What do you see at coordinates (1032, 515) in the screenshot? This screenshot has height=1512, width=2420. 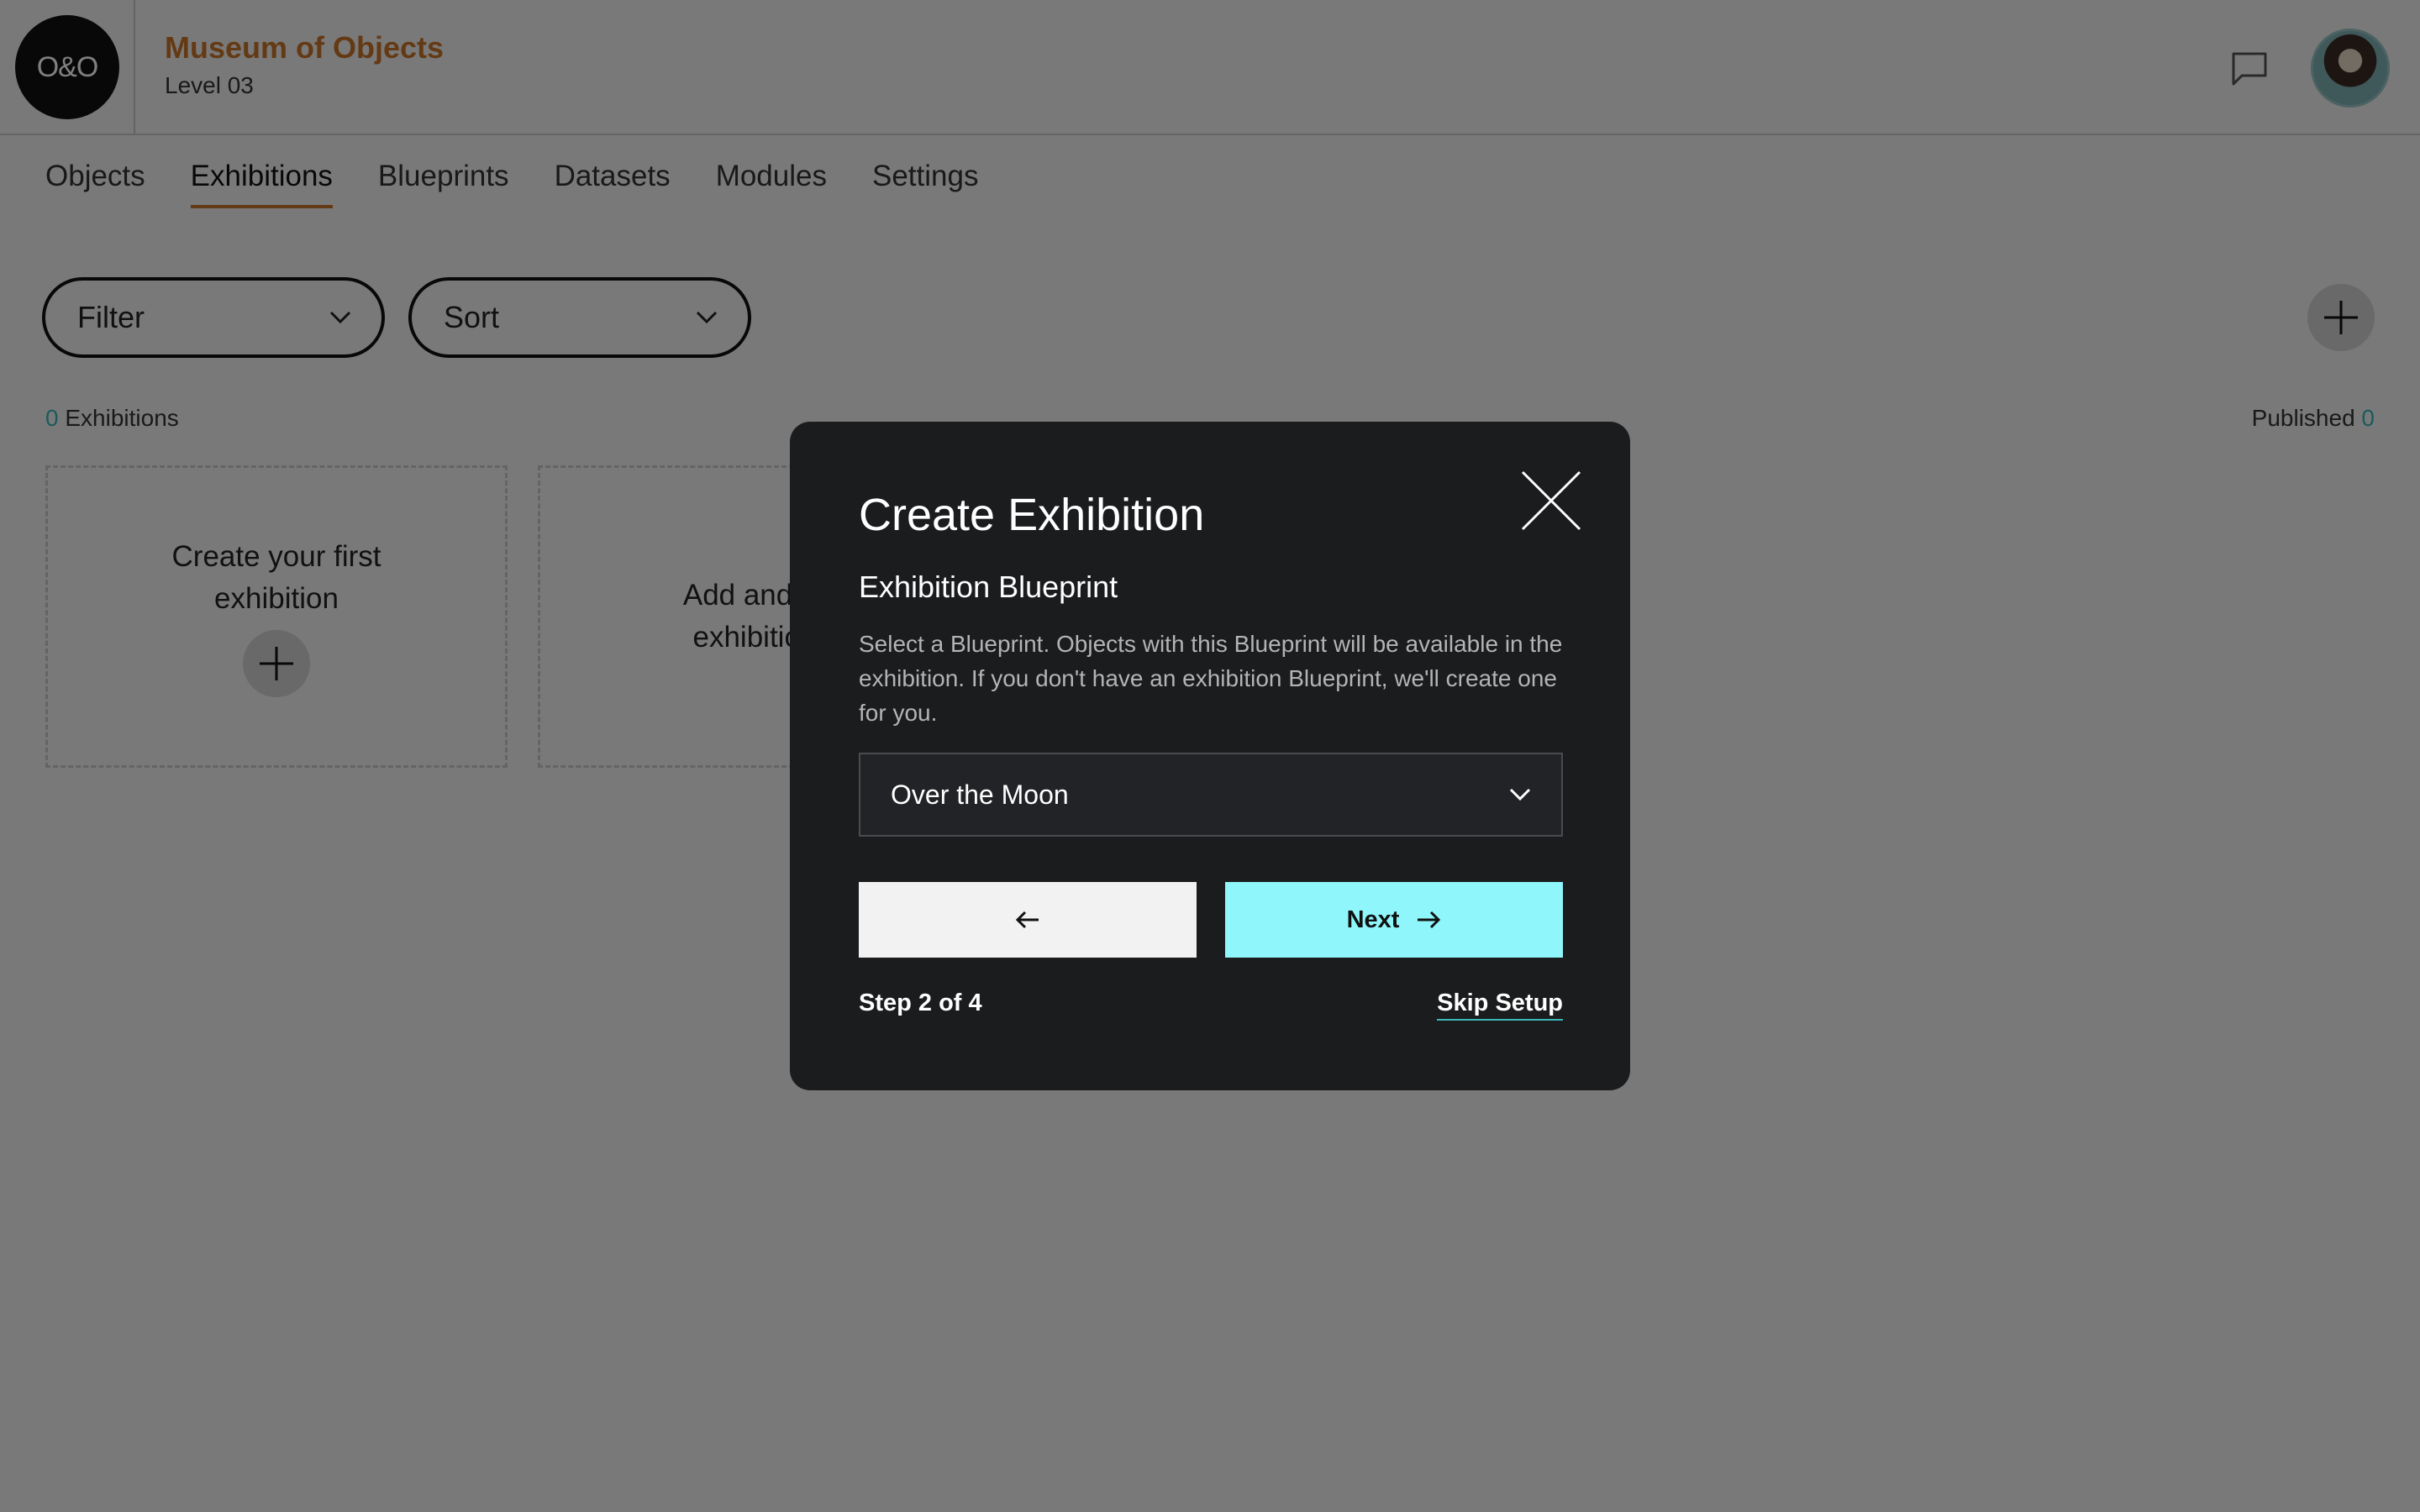 I see `modal-title: Create Exhibition` at bounding box center [1032, 515].